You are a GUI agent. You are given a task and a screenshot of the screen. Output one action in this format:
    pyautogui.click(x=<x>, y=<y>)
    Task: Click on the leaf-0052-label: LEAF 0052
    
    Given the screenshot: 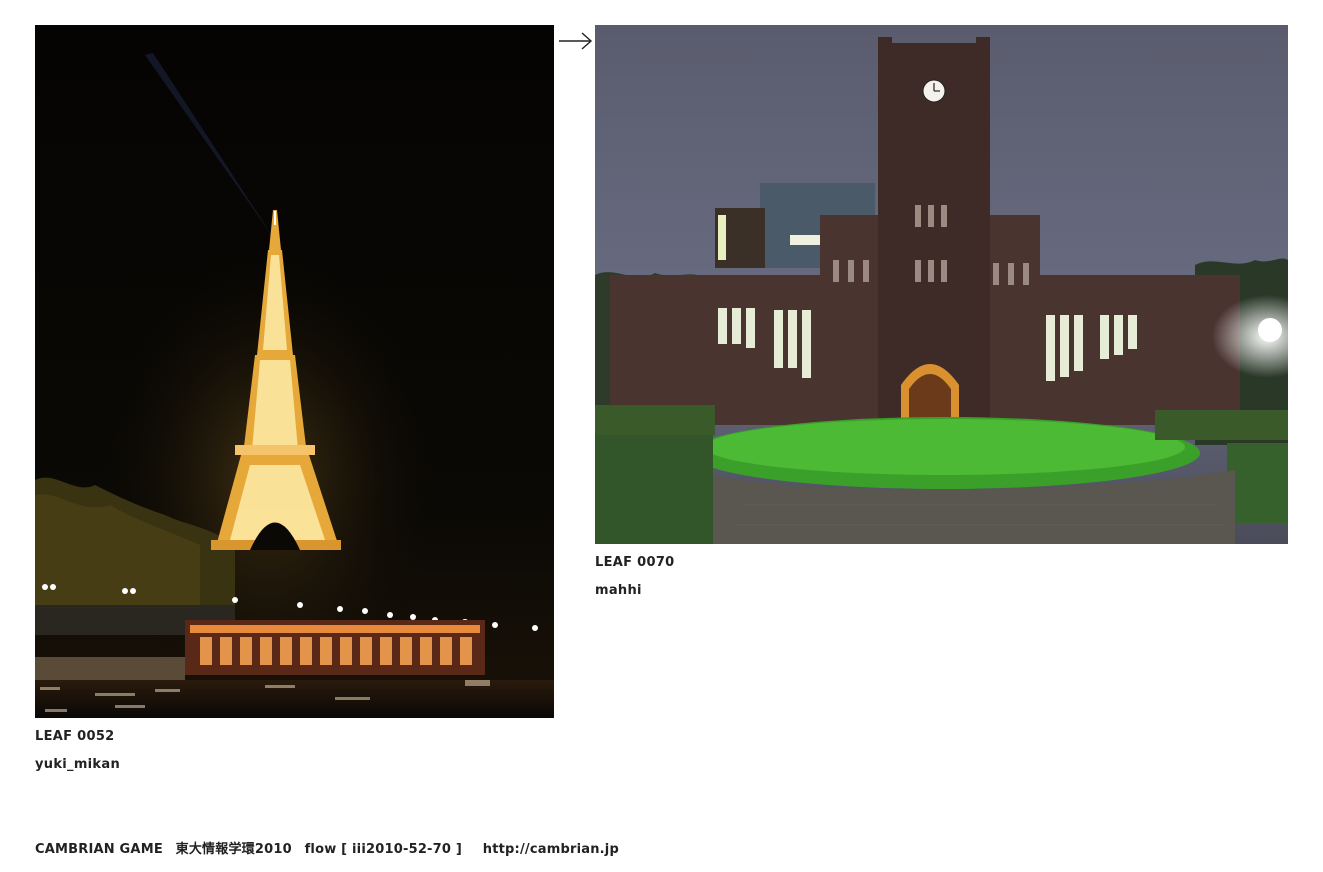 What is the action you would take?
    pyautogui.click(x=75, y=736)
    